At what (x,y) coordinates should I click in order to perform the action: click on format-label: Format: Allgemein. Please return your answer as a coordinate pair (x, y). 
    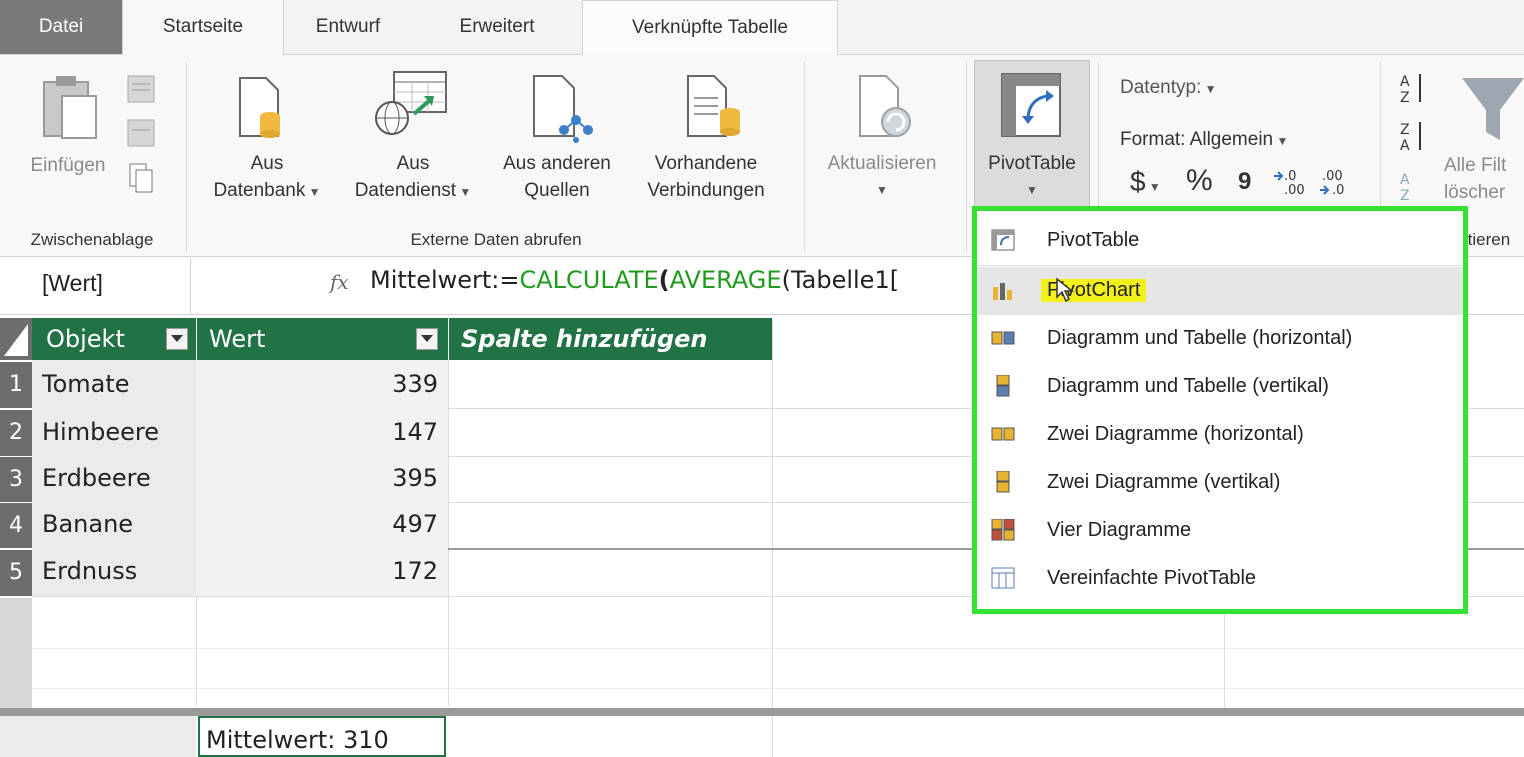
    Looking at the image, I should click on (1197, 139).